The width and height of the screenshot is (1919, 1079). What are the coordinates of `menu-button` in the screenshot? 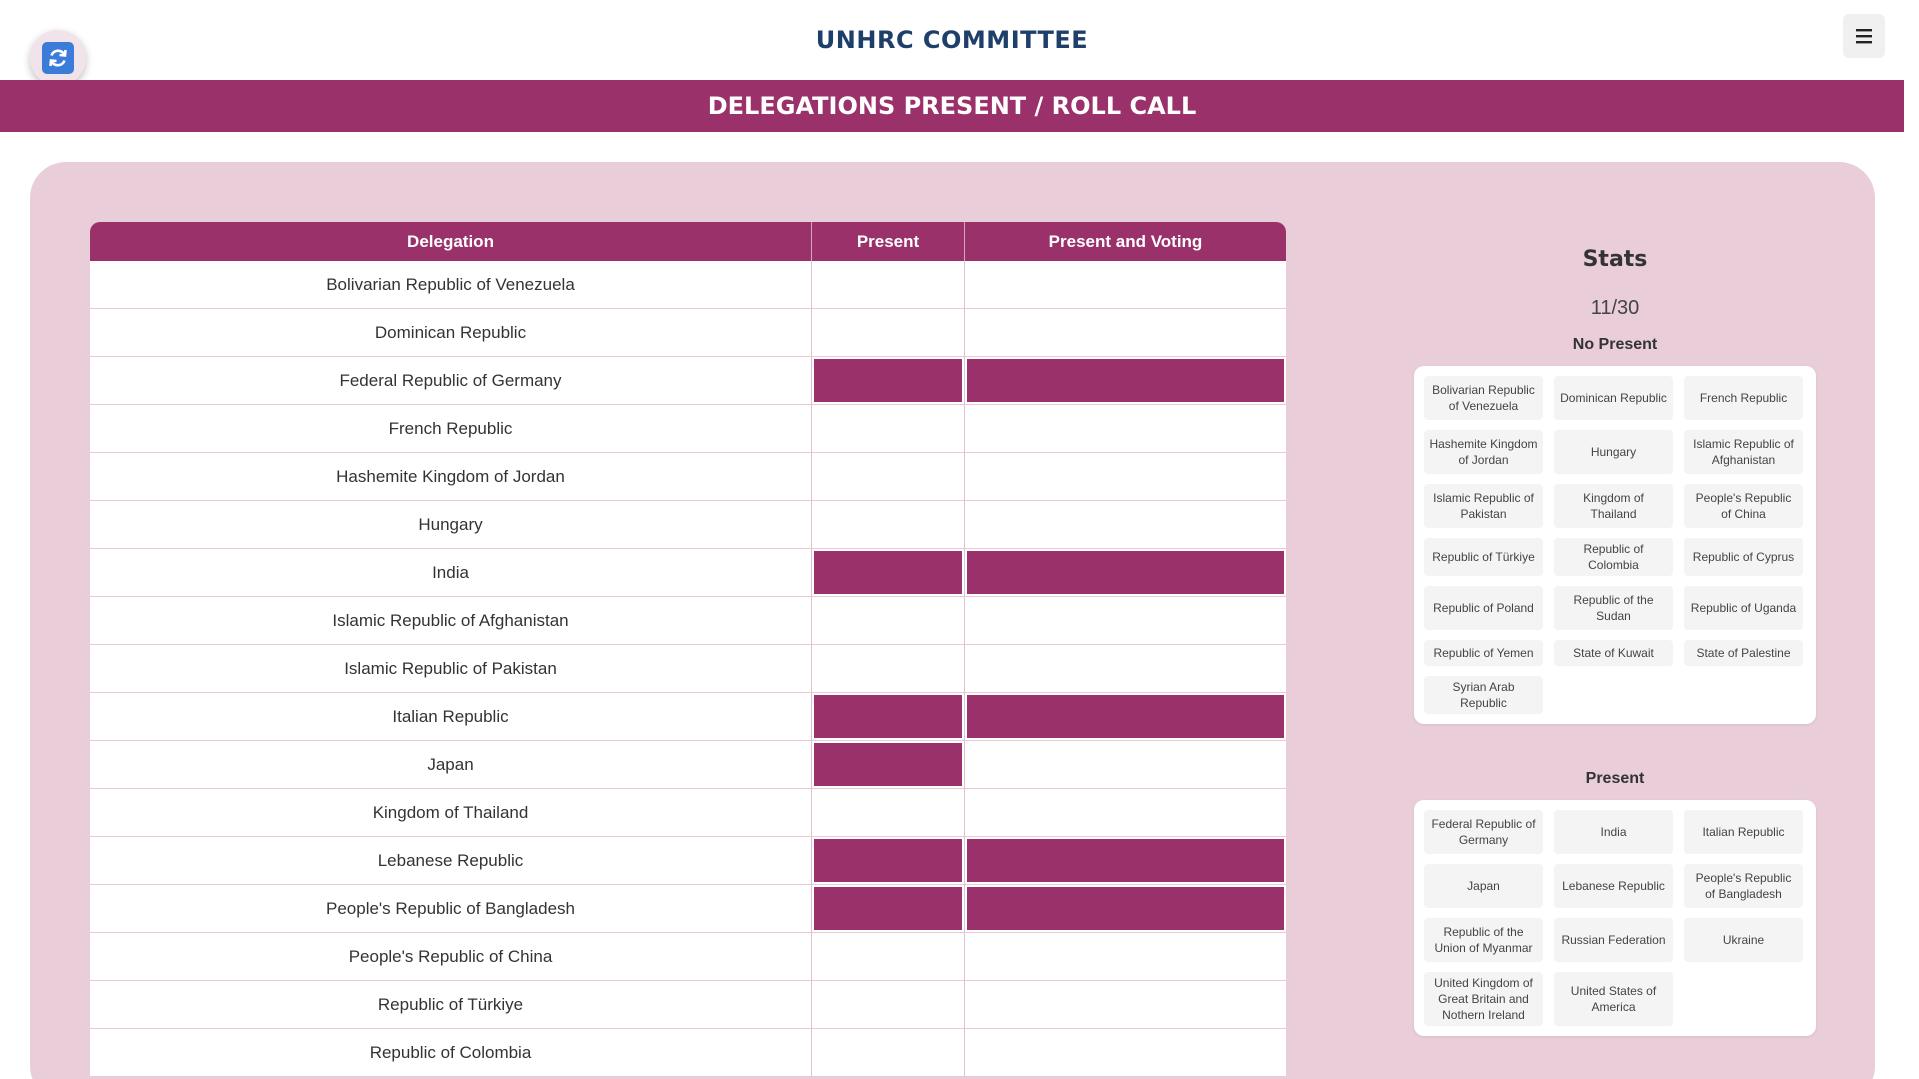 It's located at (1864, 36).